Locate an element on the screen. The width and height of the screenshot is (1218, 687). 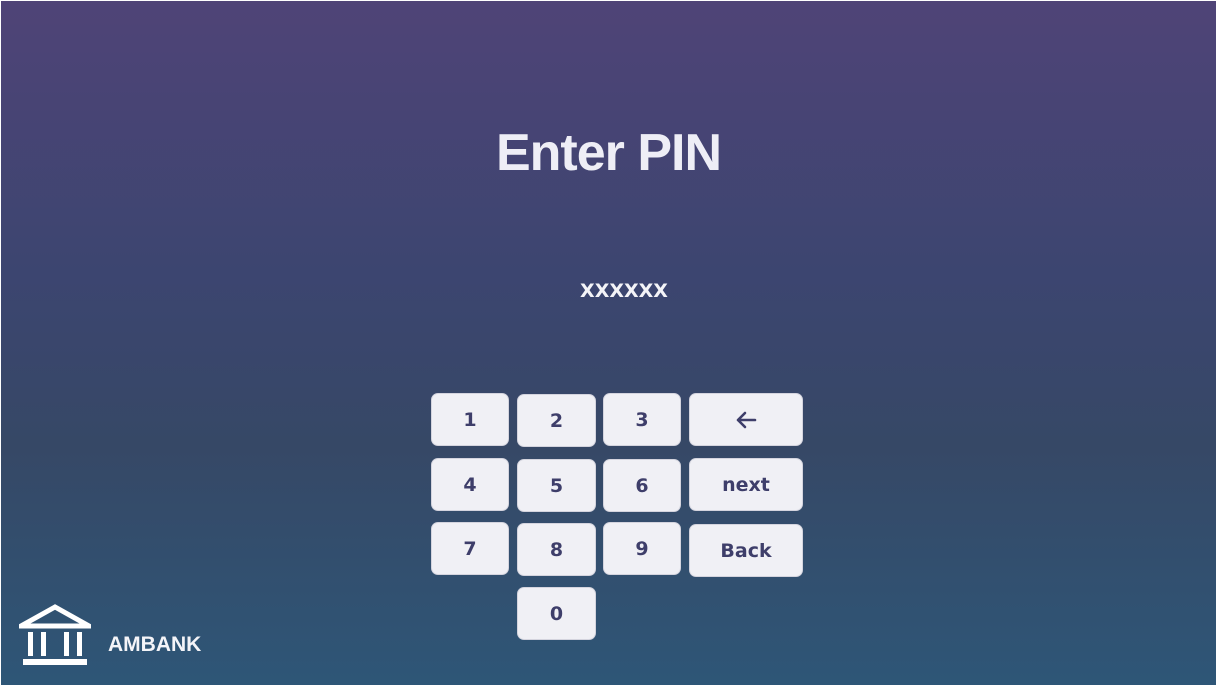
key-6: 6 is located at coordinates (642, 485).